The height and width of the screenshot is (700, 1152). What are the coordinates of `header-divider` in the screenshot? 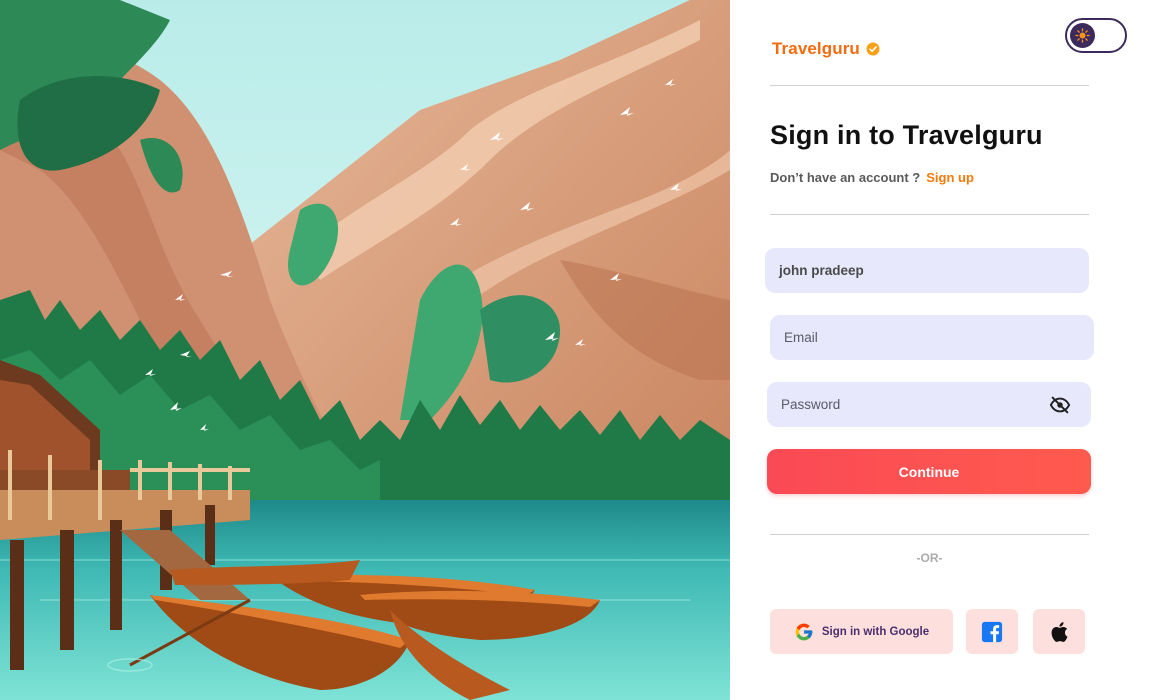 It's located at (929, 85).